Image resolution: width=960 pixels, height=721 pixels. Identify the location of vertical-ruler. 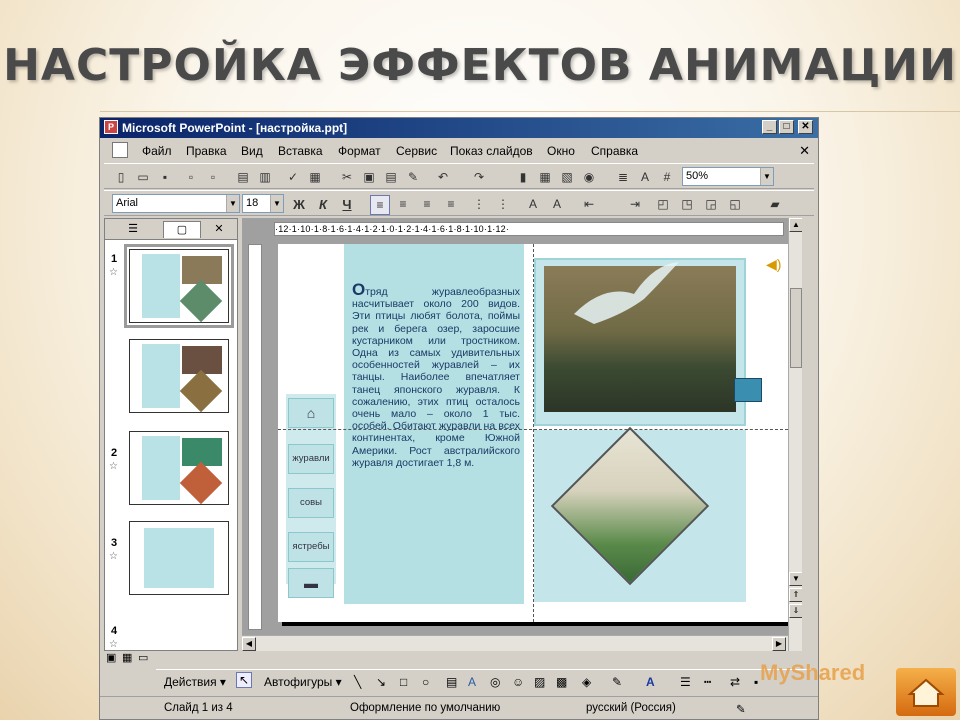
(255, 437).